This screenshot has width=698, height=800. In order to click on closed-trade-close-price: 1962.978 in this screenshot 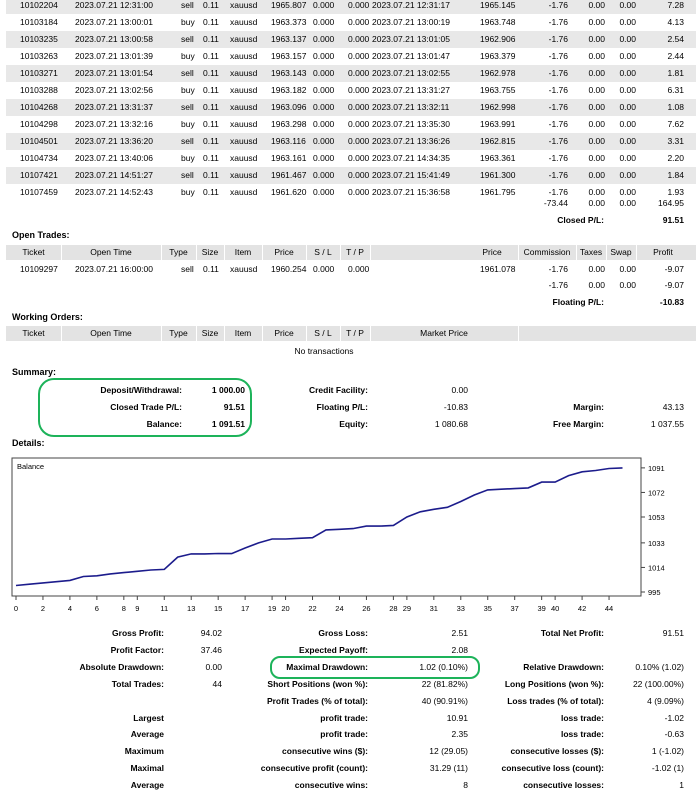, I will do `click(498, 73)`.